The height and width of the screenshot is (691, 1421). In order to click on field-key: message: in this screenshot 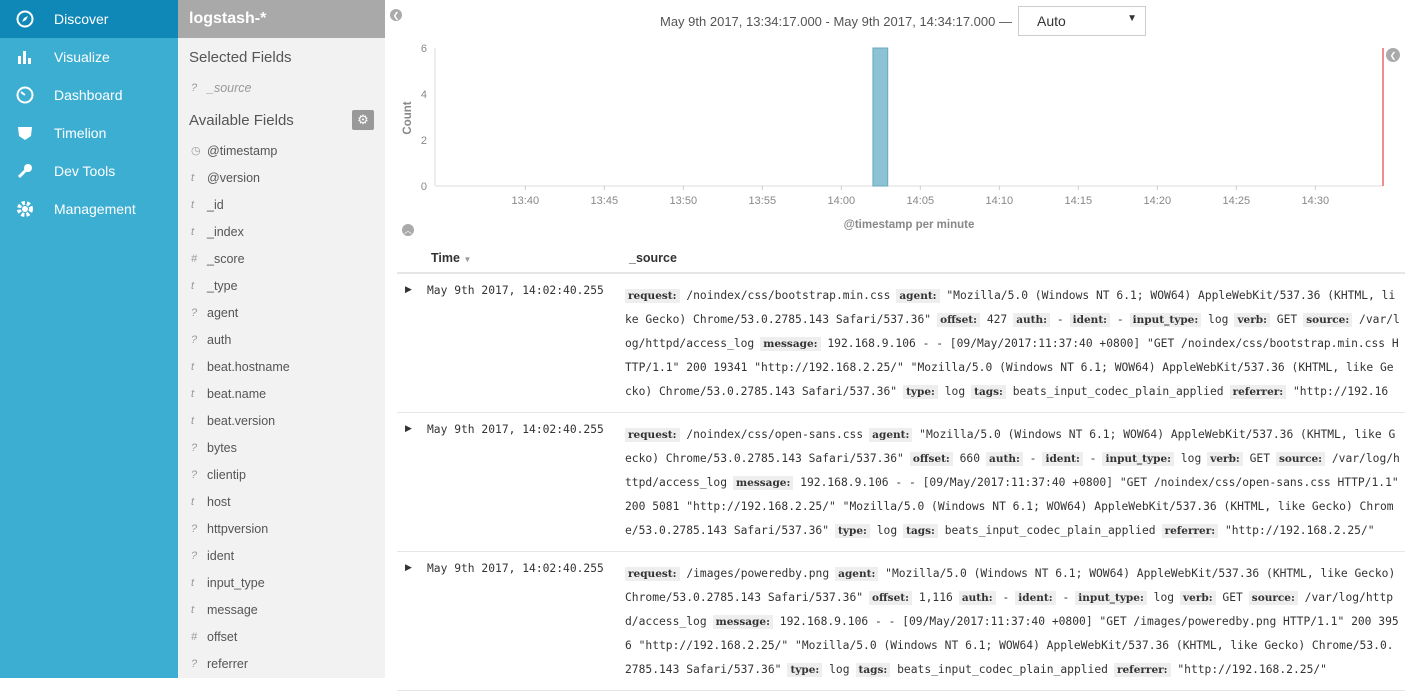, I will do `click(763, 483)`.